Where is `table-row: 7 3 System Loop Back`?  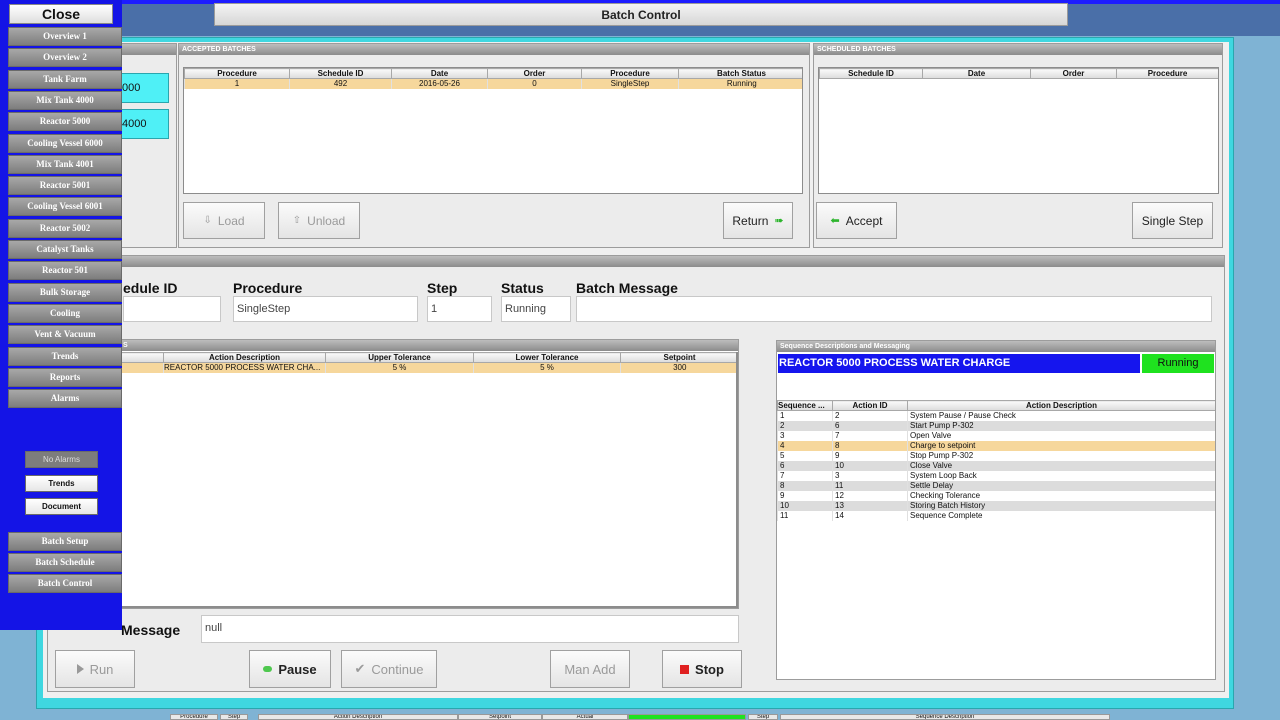
table-row: 7 3 System Loop Back is located at coordinates (996, 475).